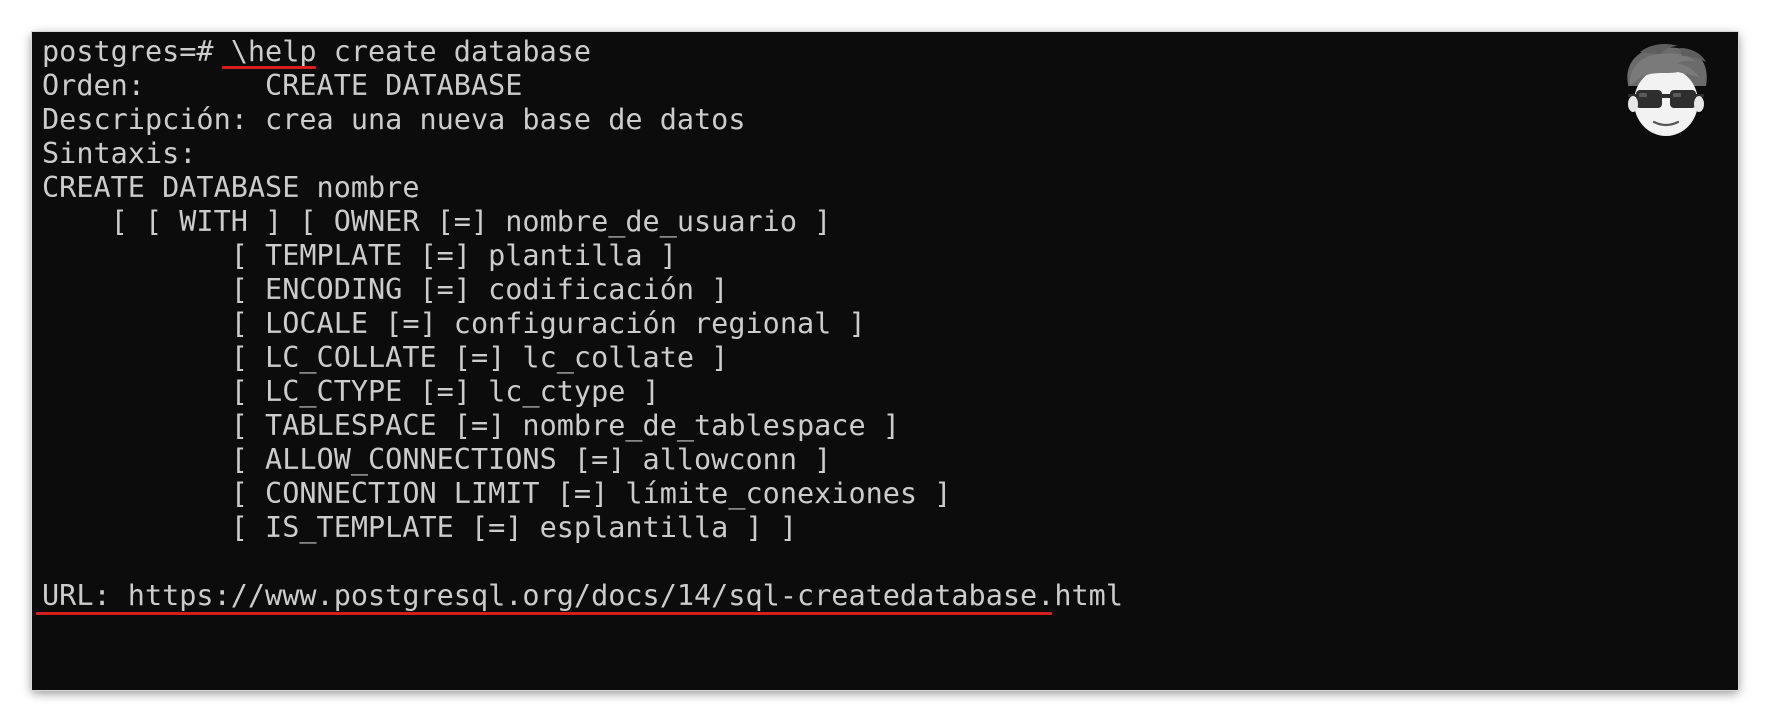  I want to click on terminal-line-syntax: [ IS_TEMPLATE [=] esplantilla ] ], so click(419, 527).